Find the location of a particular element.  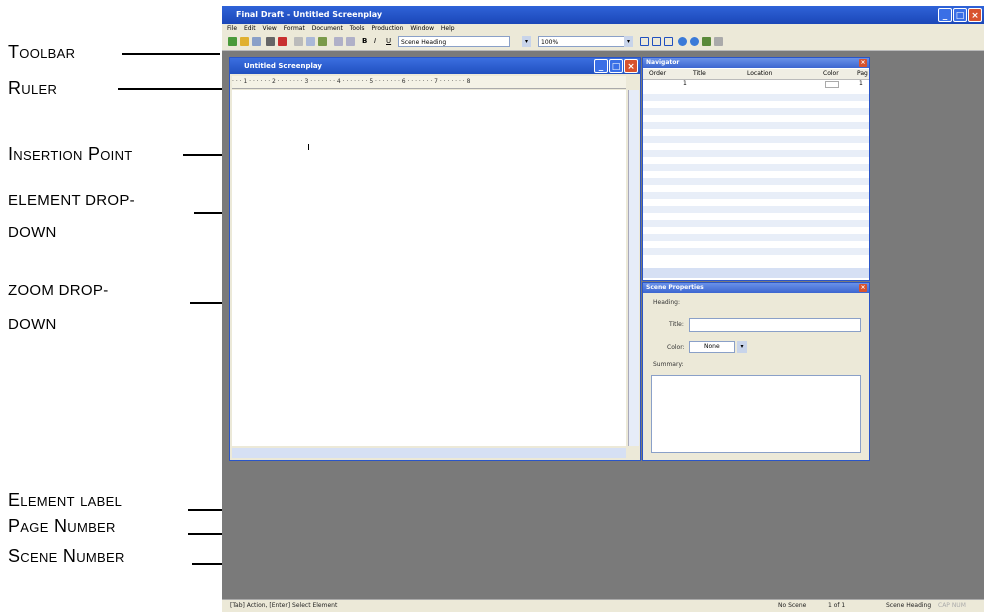

summary-label: Summary: is located at coordinates (668, 364).